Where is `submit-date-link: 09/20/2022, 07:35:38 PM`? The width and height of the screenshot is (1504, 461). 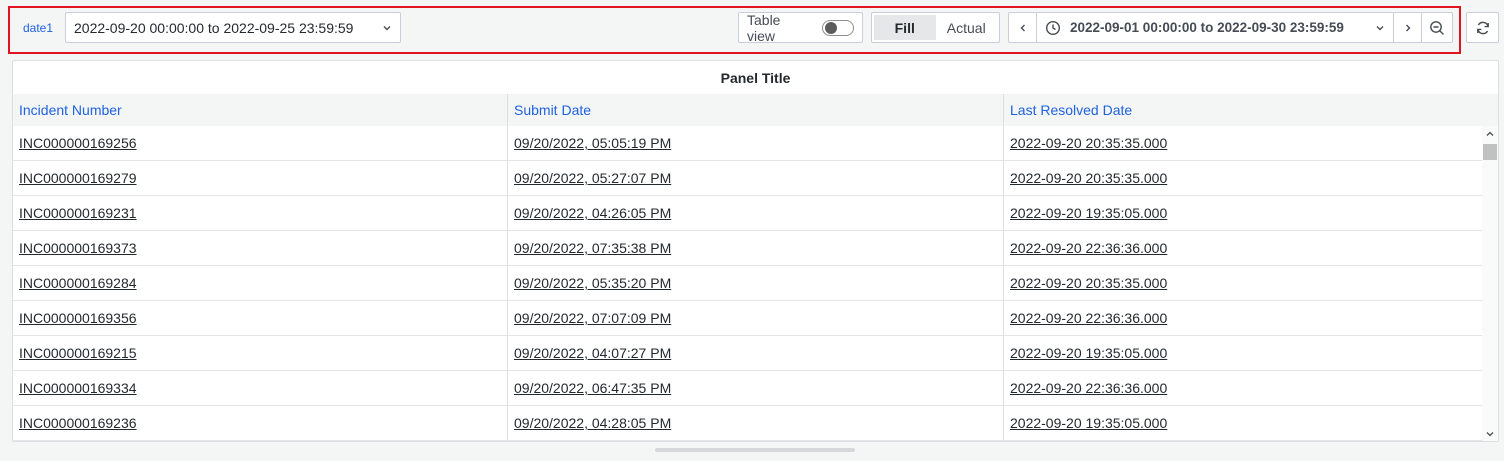
submit-date-link: 09/20/2022, 07:35:38 PM is located at coordinates (592, 248).